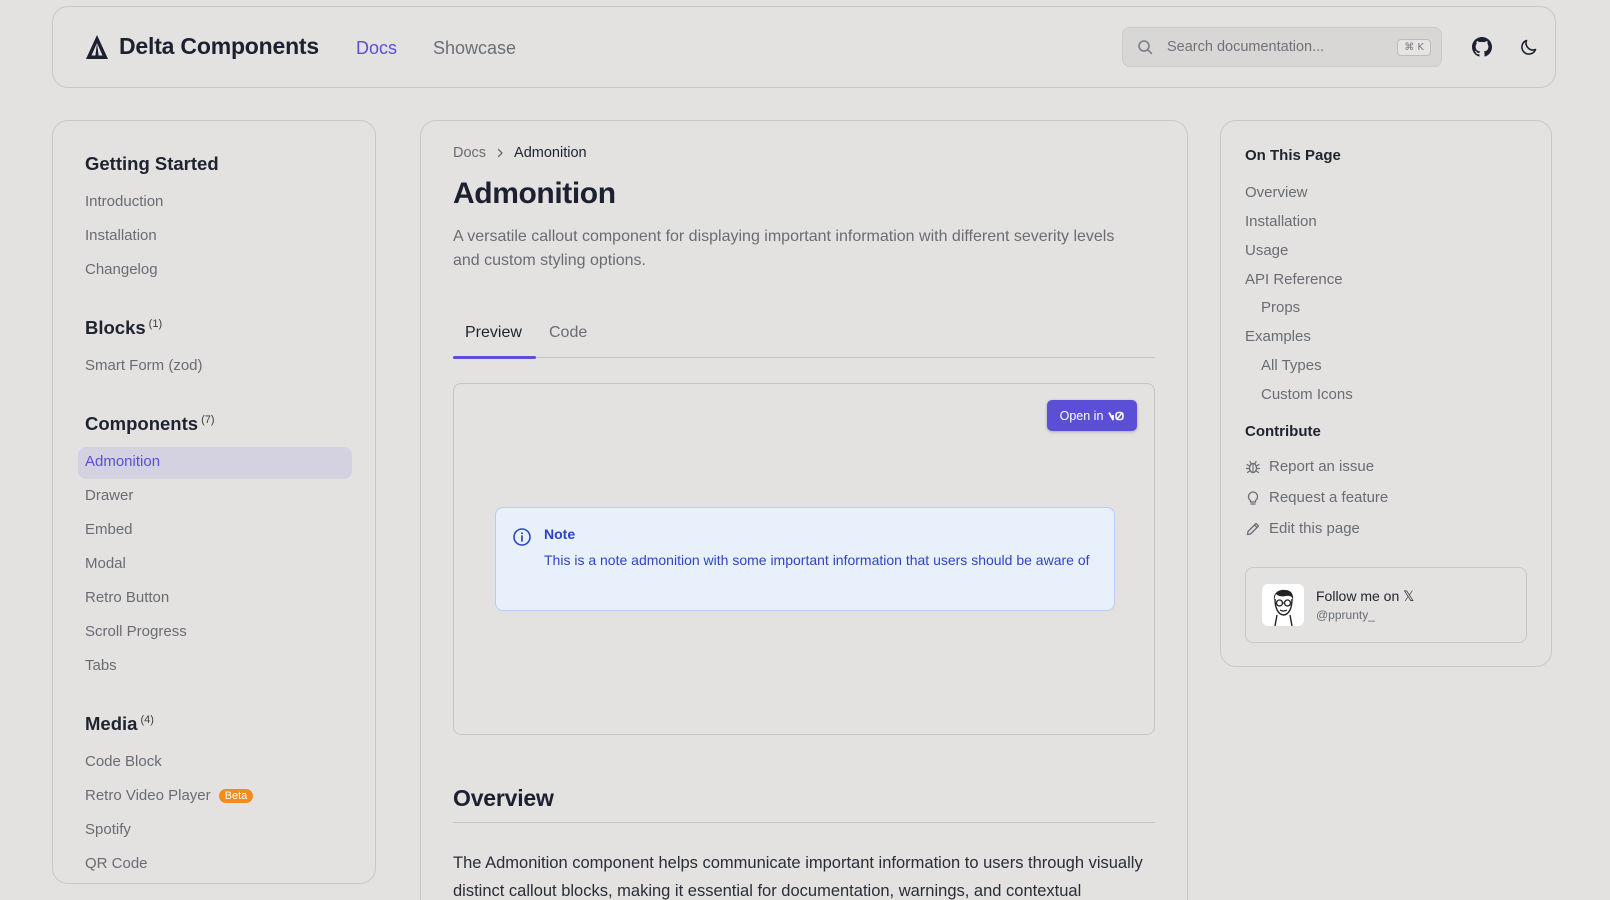 Image resolution: width=1610 pixels, height=900 pixels. Describe the element at coordinates (1081, 415) in the screenshot. I see `open-in-label: Open in` at that location.